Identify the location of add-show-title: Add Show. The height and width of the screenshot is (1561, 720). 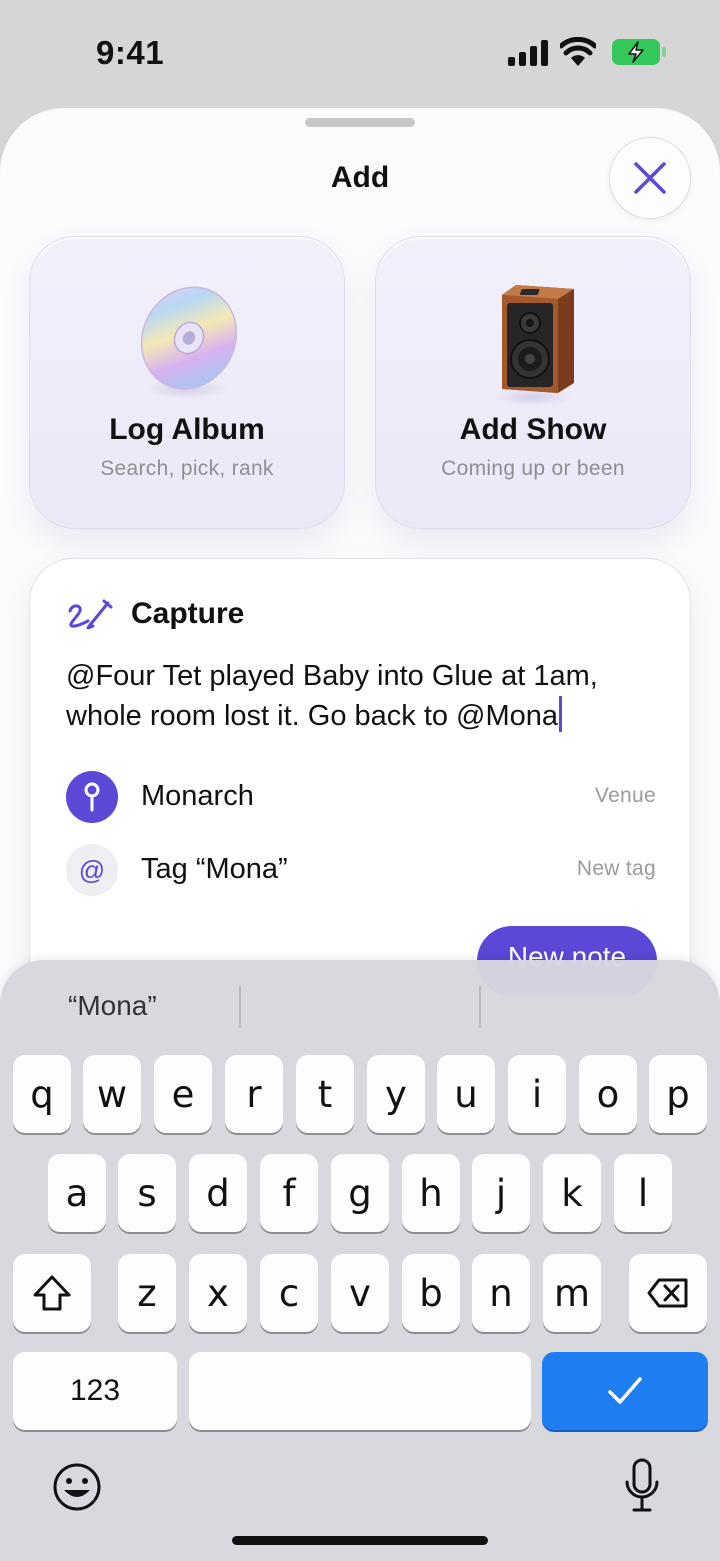
(533, 429).